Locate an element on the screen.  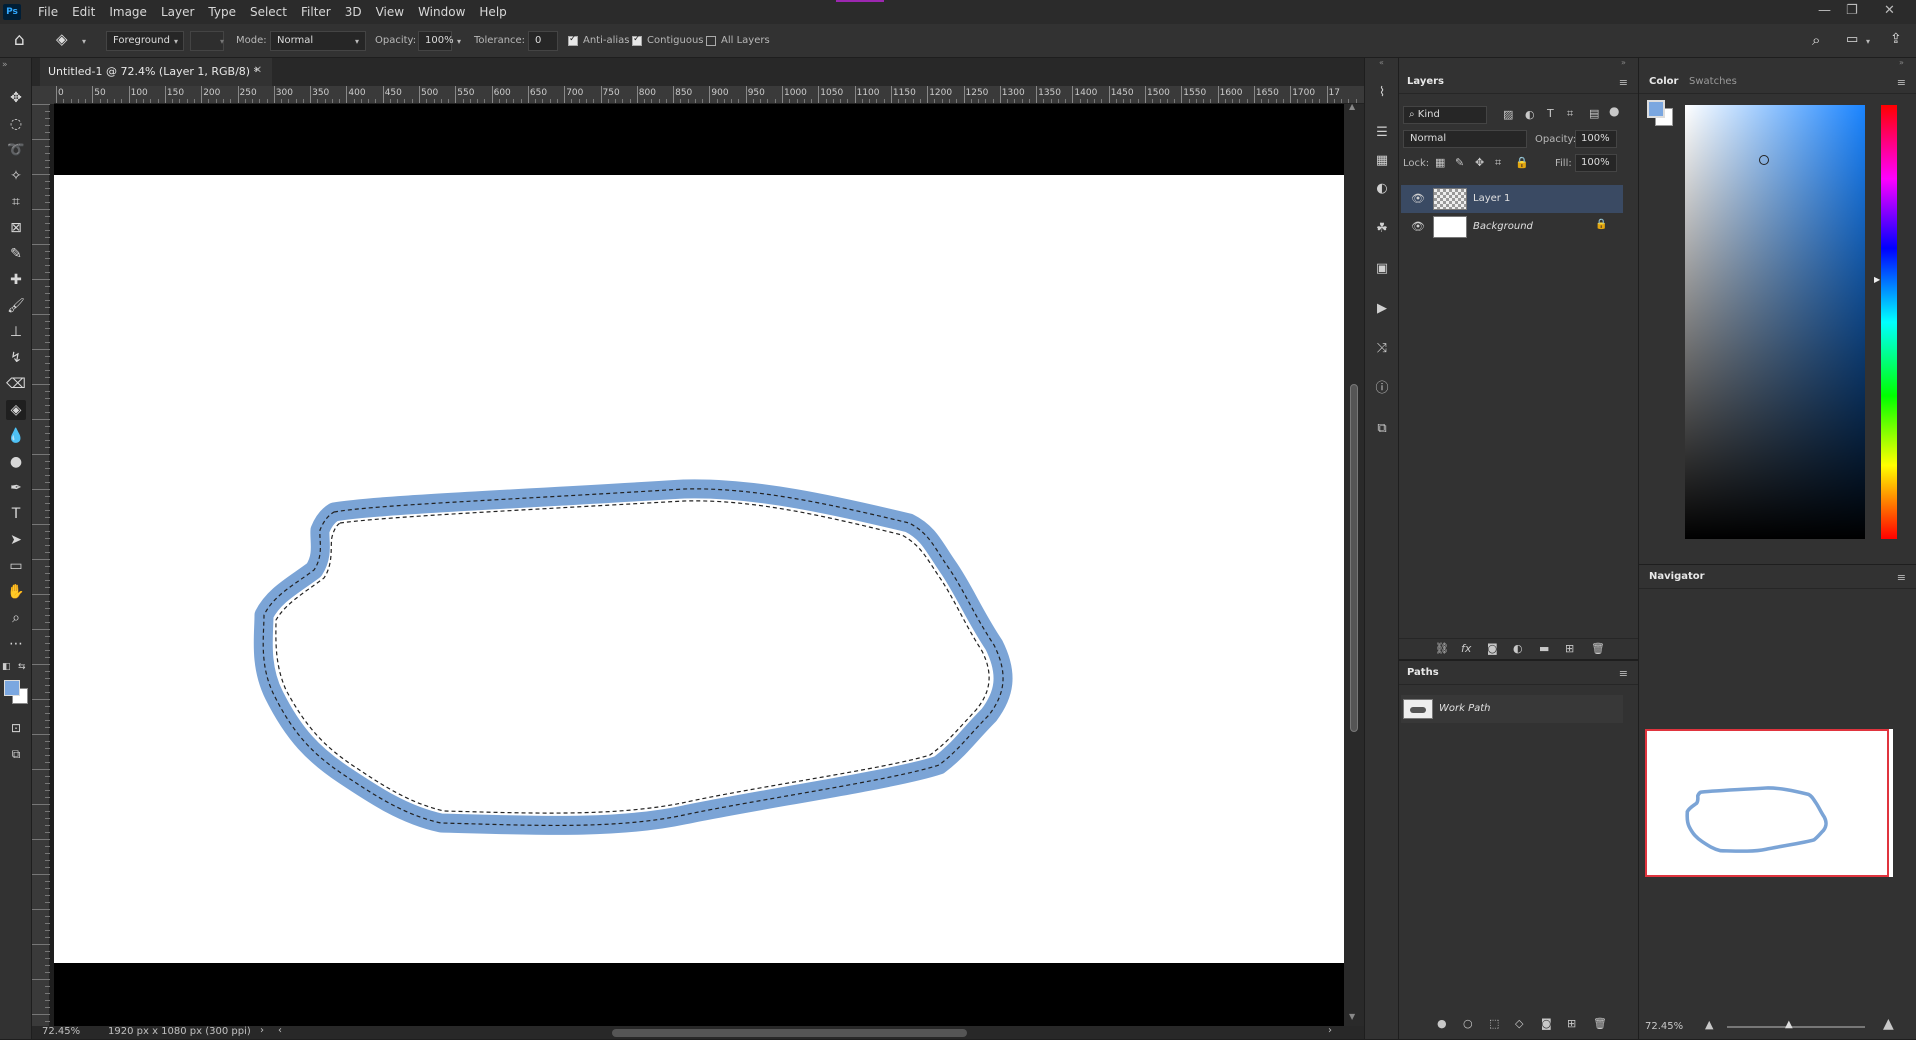
blend-mode-select: Normal is located at coordinates (1465, 139).